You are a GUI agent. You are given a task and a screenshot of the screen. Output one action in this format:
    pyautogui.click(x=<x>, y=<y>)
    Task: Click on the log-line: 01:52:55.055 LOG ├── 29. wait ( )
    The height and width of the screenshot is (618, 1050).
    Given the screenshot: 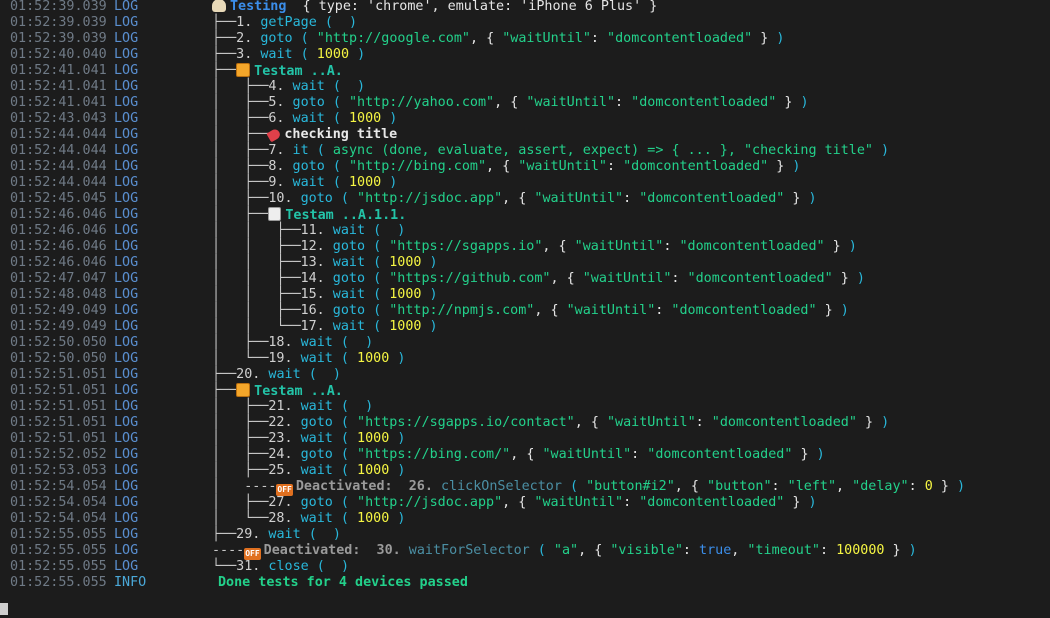 What is the action you would take?
    pyautogui.click(x=525, y=535)
    